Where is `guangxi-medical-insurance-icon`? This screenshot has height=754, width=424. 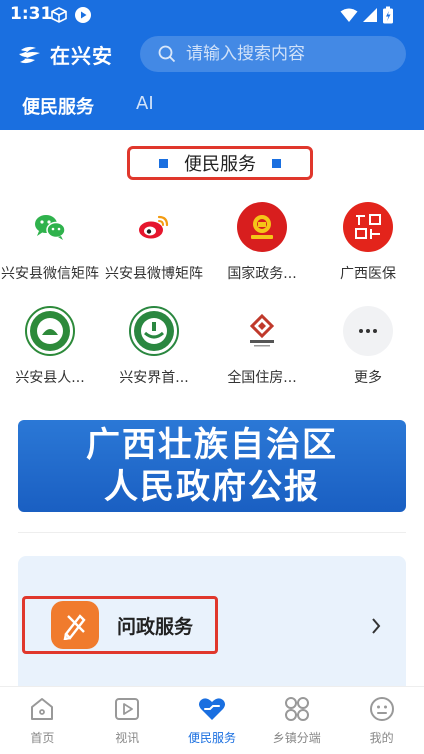 guangxi-medical-insurance-icon is located at coordinates (368, 227).